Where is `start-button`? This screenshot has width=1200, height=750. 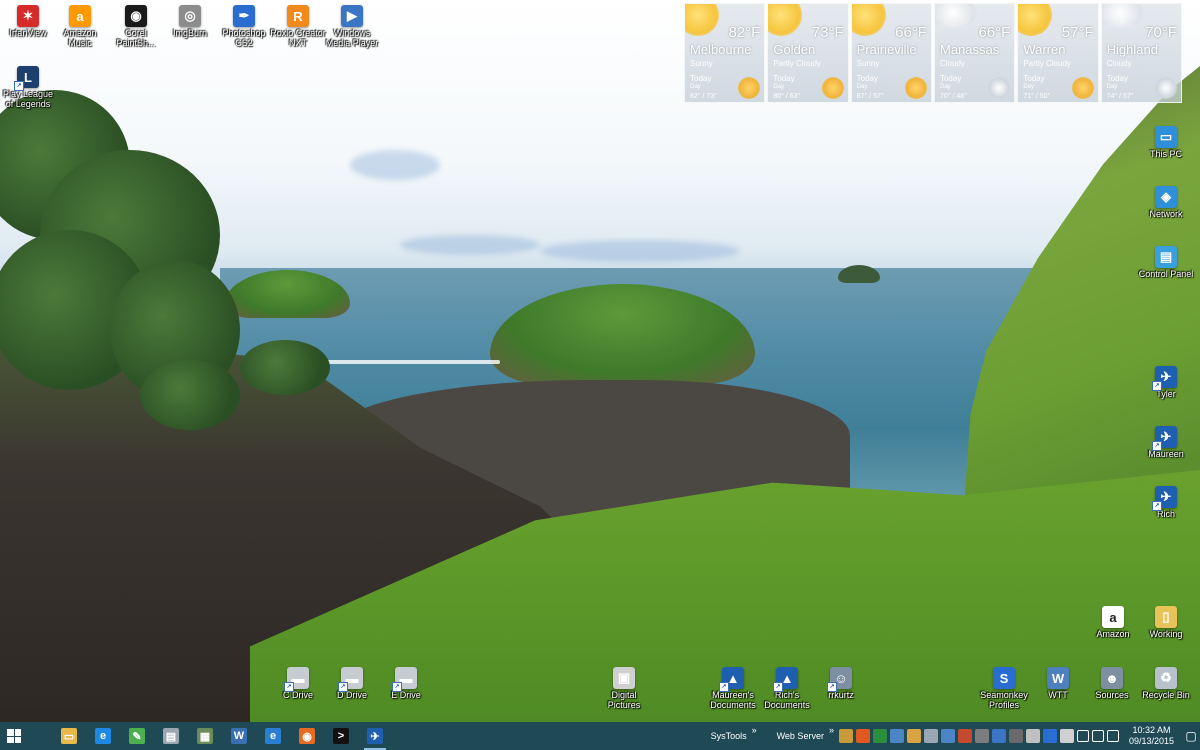
start-button is located at coordinates (14, 736).